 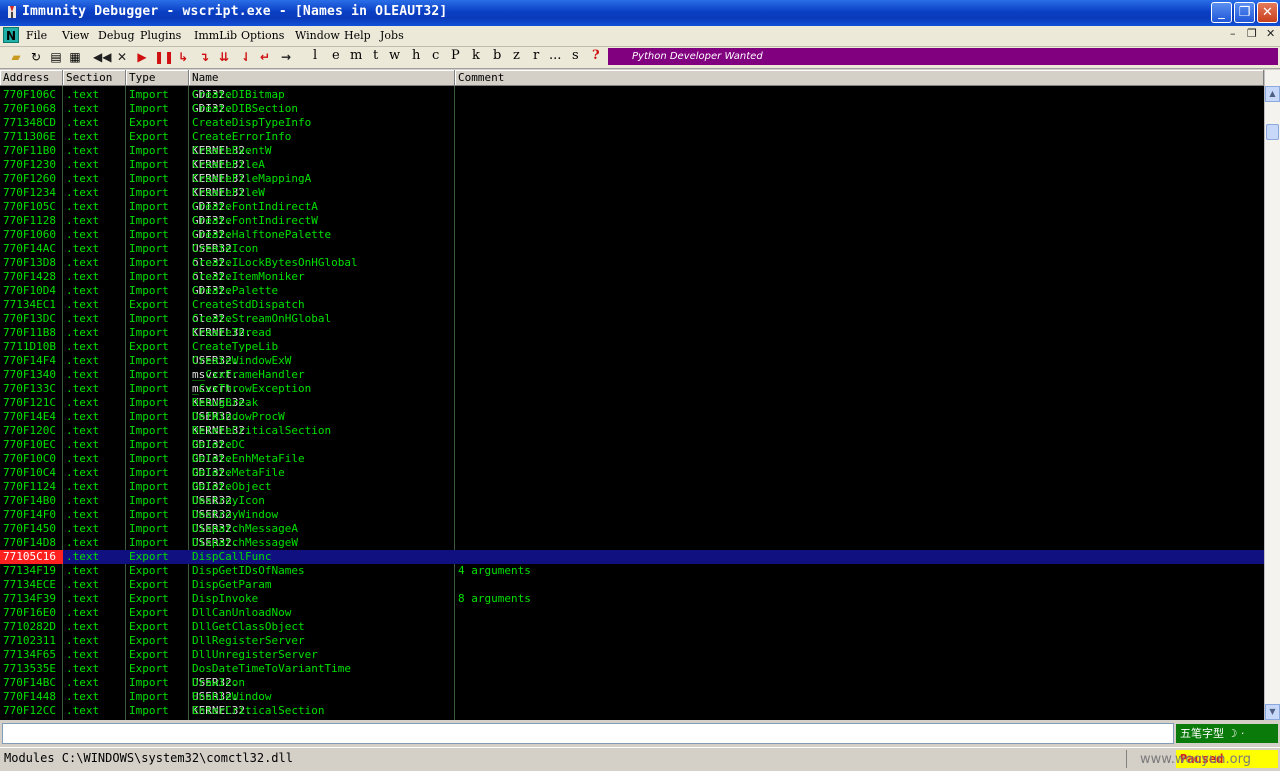 What do you see at coordinates (375, 55) in the screenshot?
I see `toolbar-t: t` at bounding box center [375, 55].